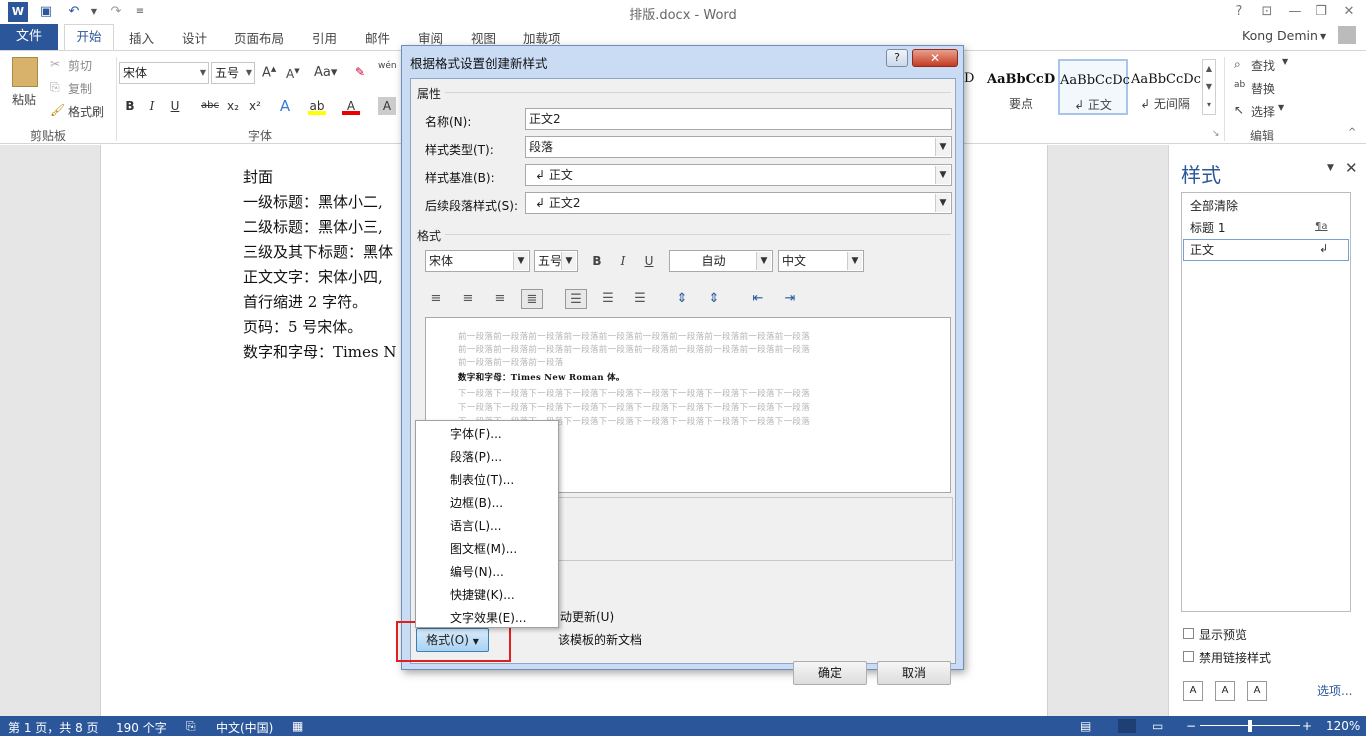  I want to click on italic-button: I, so click(152, 106).